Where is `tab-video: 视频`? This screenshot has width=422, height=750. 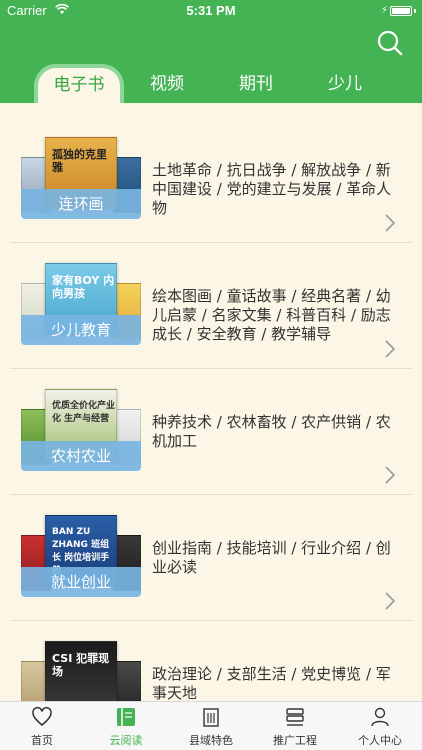 tab-video: 视频 is located at coordinates (167, 84).